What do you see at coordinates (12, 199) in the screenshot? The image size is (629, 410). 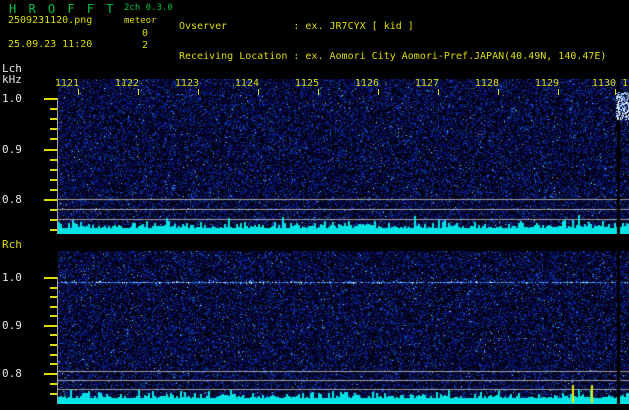 I see `lch-ytick-label: 0.8` at bounding box center [12, 199].